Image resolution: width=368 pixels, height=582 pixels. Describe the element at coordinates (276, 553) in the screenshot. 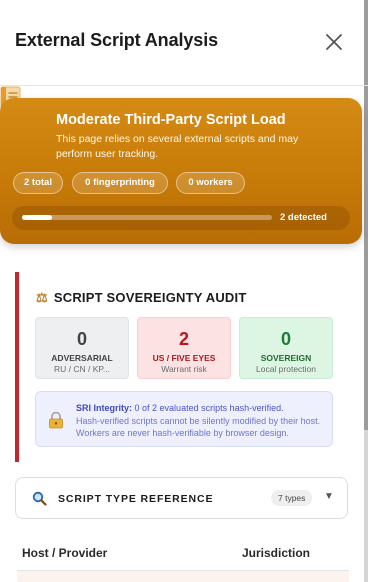

I see `column-jurisdiction: Jurisdiction` at that location.